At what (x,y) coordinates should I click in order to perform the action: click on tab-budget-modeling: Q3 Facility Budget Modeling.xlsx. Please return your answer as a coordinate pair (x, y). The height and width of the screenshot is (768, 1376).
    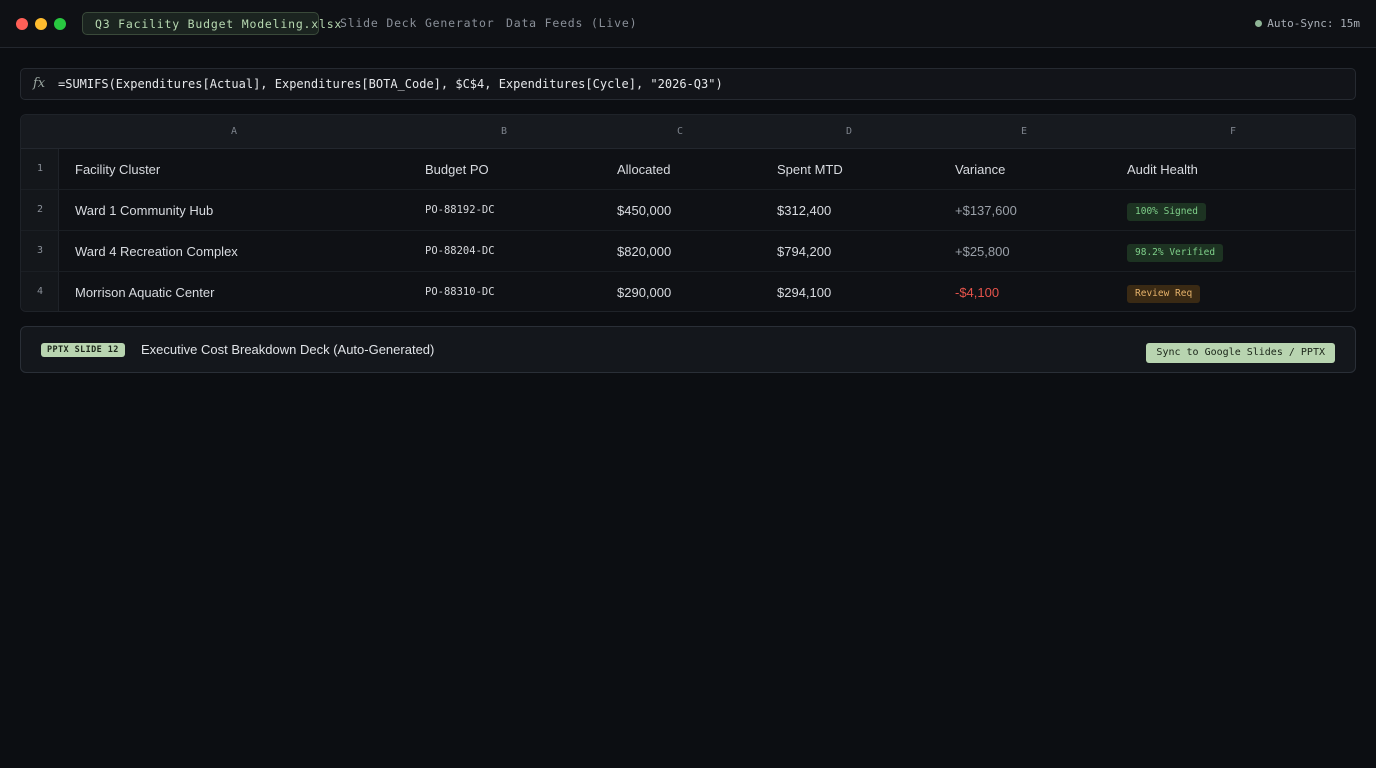
    Looking at the image, I should click on (211, 23).